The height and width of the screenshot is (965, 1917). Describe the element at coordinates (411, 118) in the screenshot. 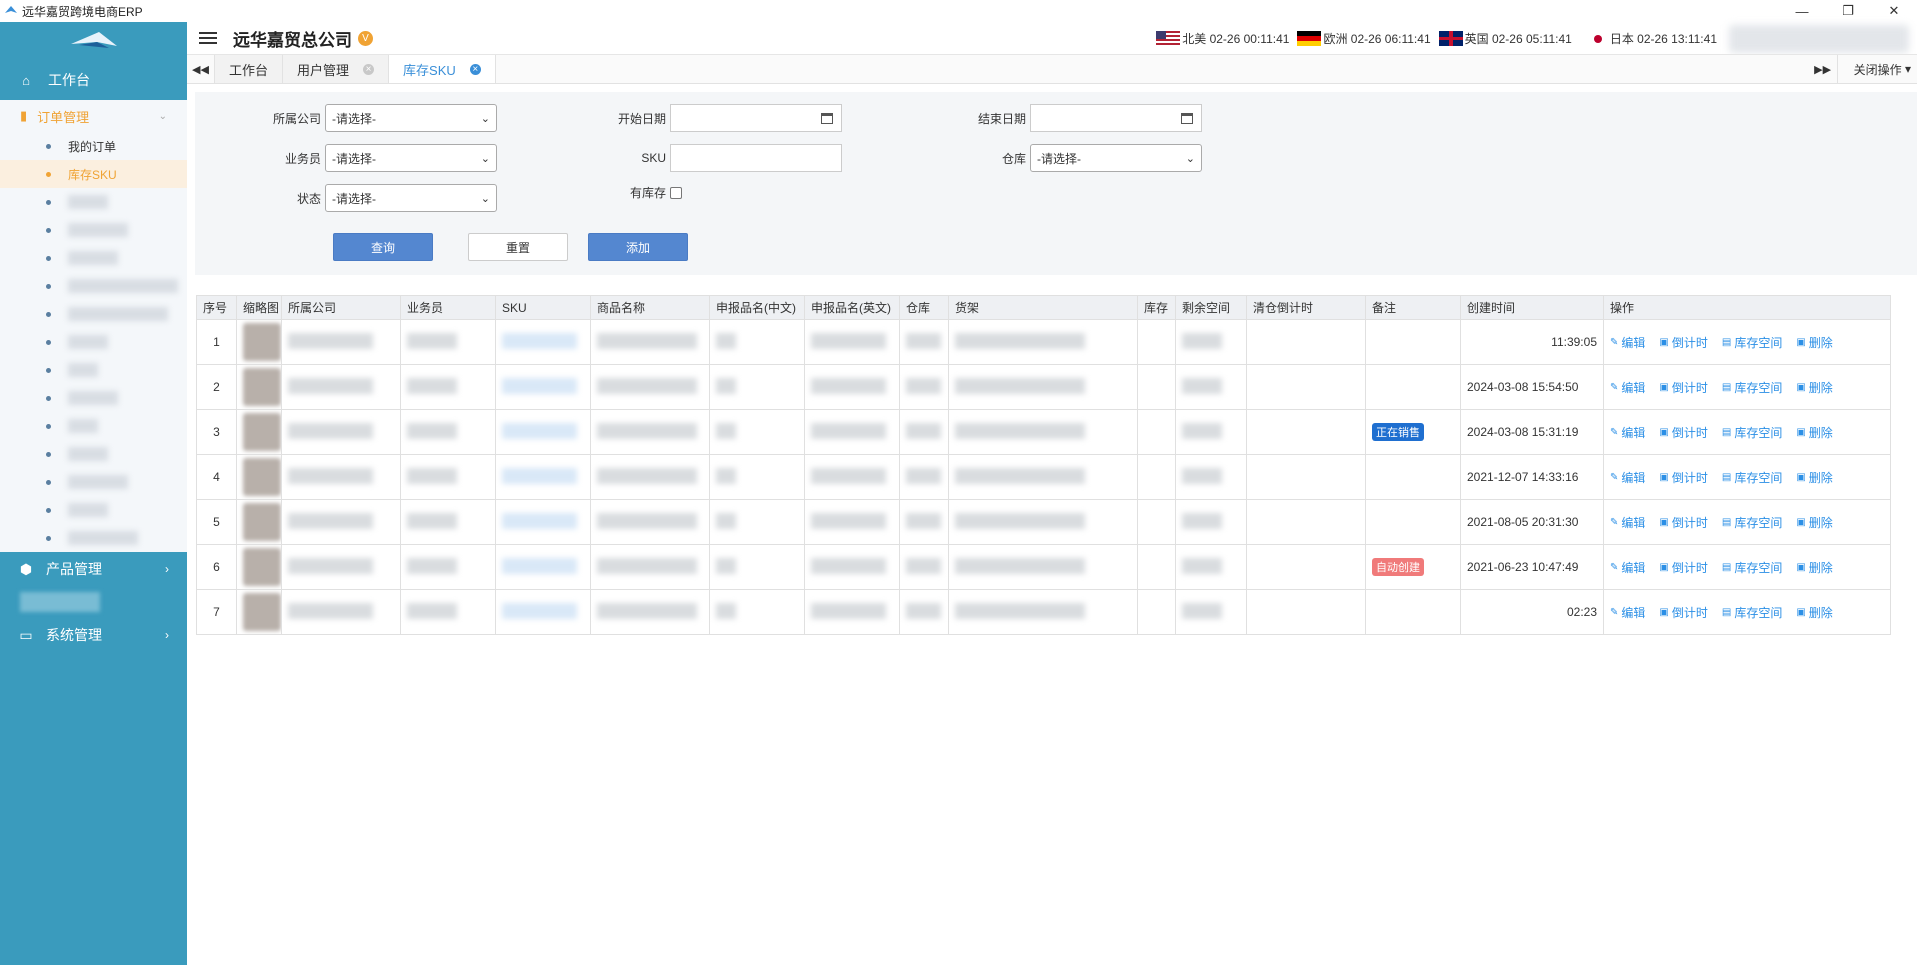

I see `company-select: -请选择- ⌄` at that location.